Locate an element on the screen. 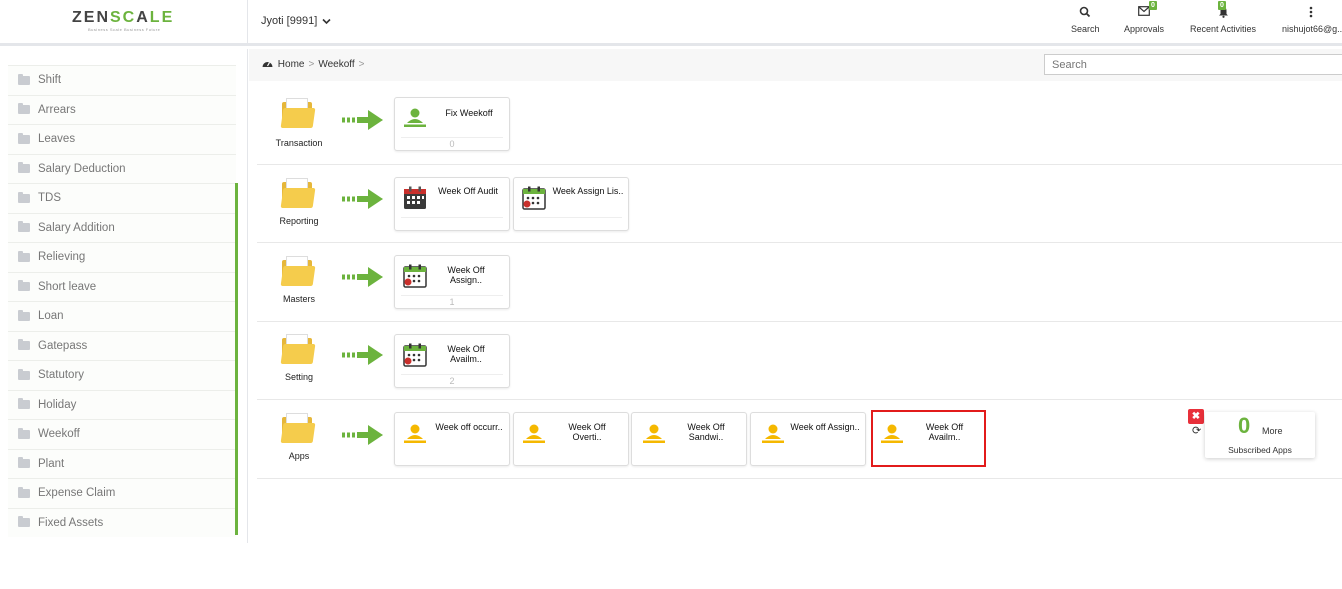  subscribed-apps-label: Subscribed Apps is located at coordinates (1260, 450).